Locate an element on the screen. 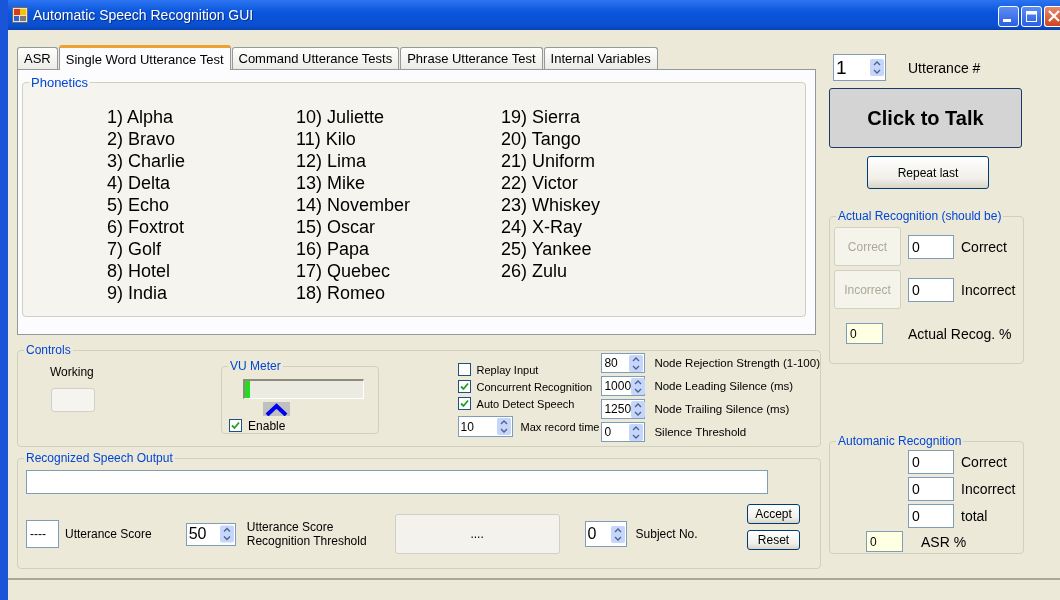  checkbox-label: Auto Detect Speech is located at coordinates (525, 403).